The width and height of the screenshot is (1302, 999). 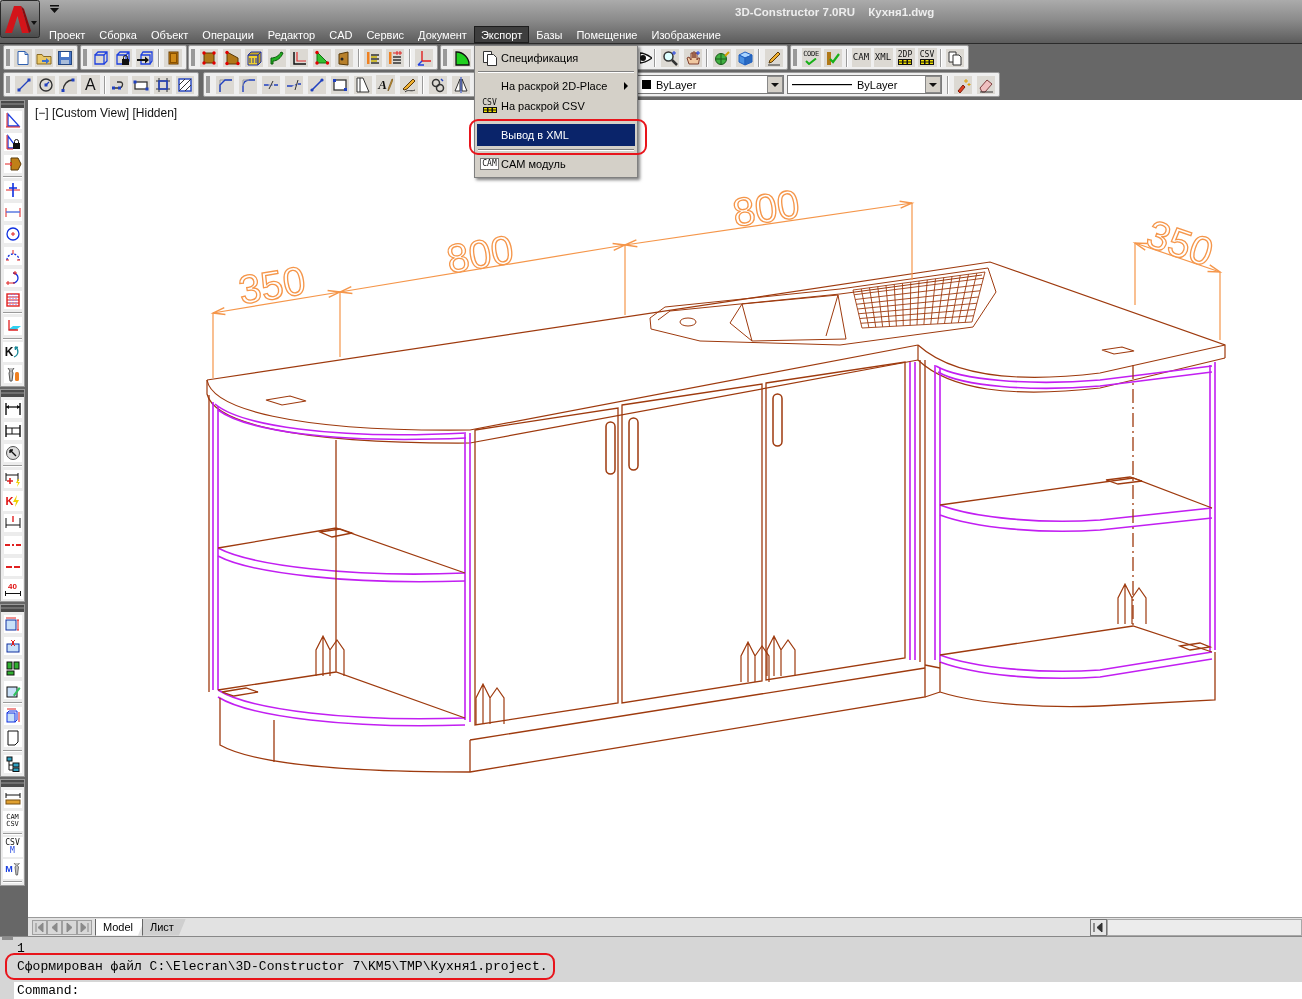 What do you see at coordinates (686, 34) in the screenshot?
I see `menu-item: Изображение` at bounding box center [686, 34].